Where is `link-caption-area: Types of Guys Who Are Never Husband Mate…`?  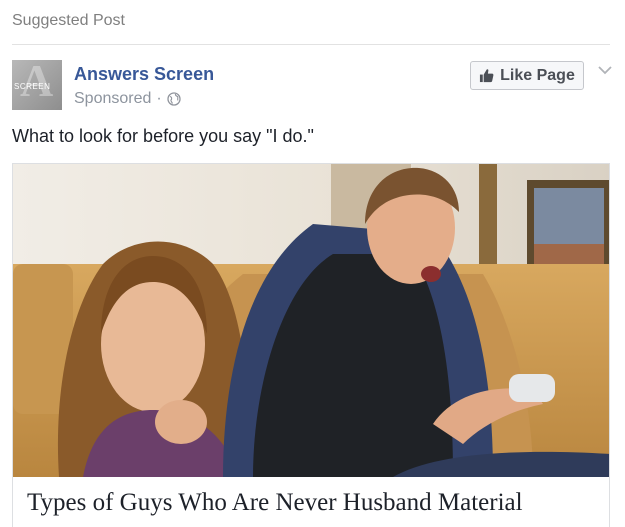 link-caption-area: Types of Guys Who Are Never Husband Mate… is located at coordinates (311, 502).